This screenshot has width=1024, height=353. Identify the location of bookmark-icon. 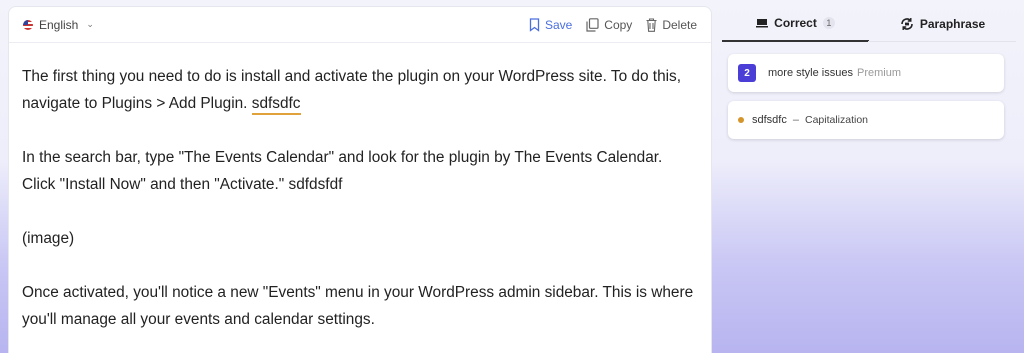
(534, 24).